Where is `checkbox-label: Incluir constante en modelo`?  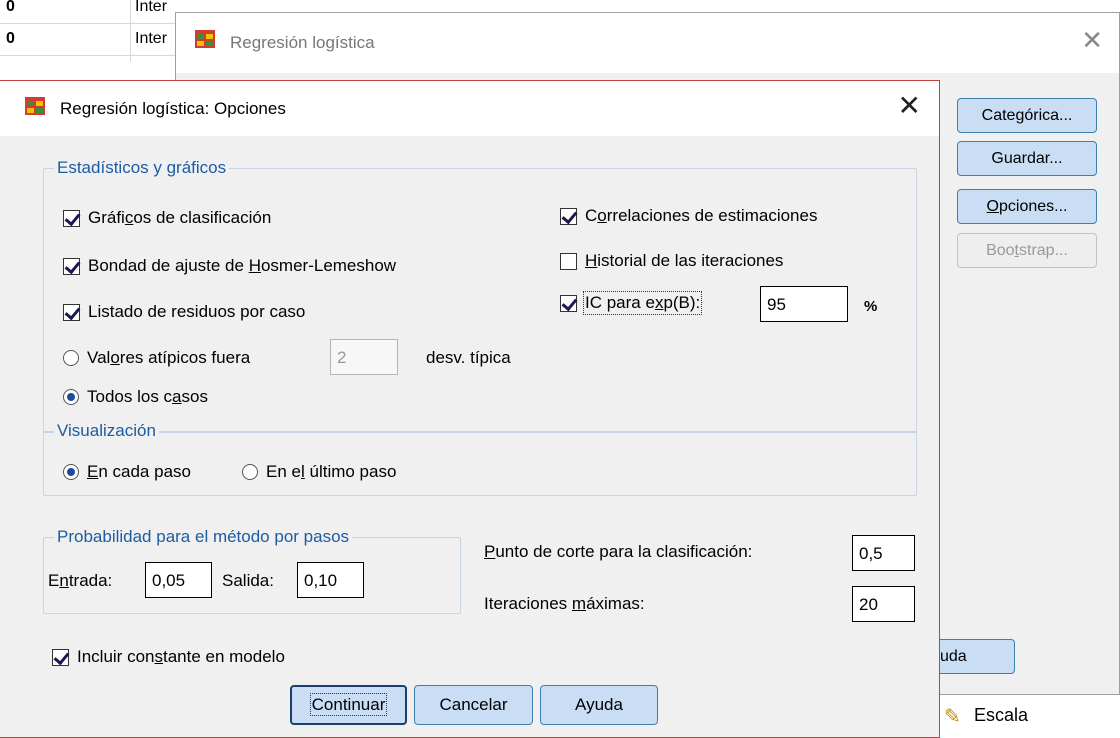
checkbox-label: Incluir constante en modelo is located at coordinates (181, 656).